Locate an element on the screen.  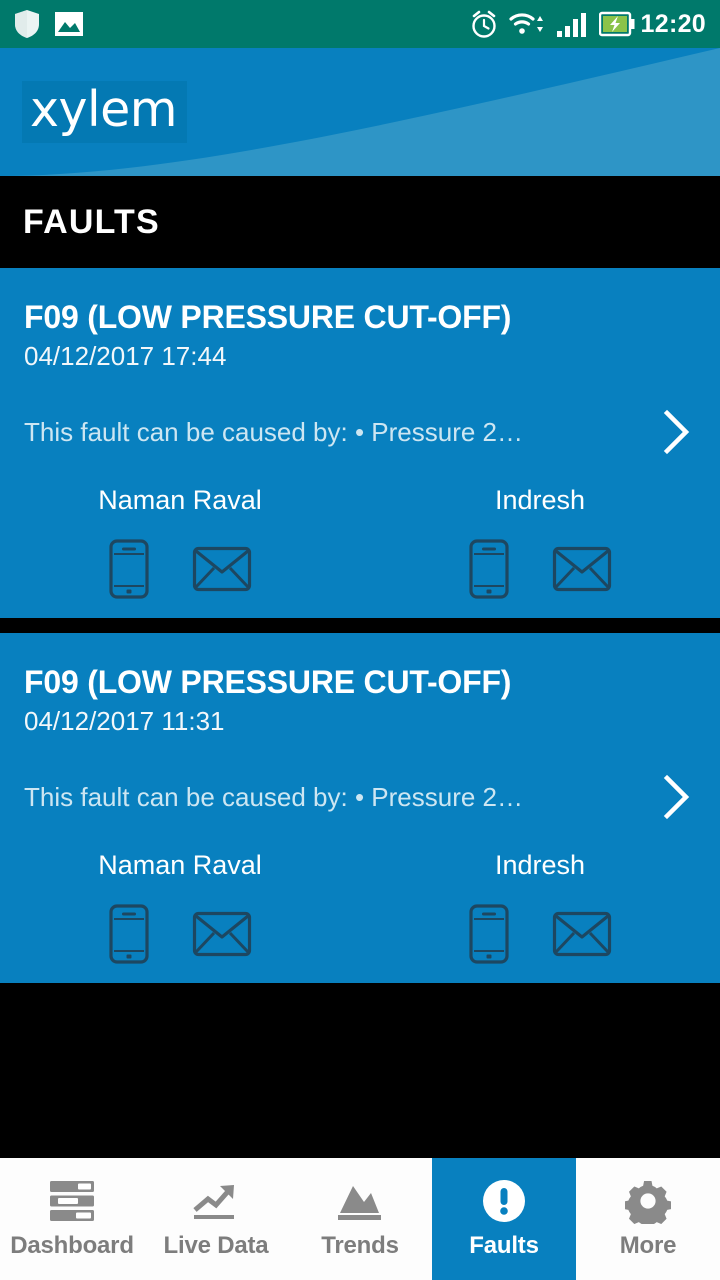
nav-item-faults: Faults is located at coordinates (504, 1219).